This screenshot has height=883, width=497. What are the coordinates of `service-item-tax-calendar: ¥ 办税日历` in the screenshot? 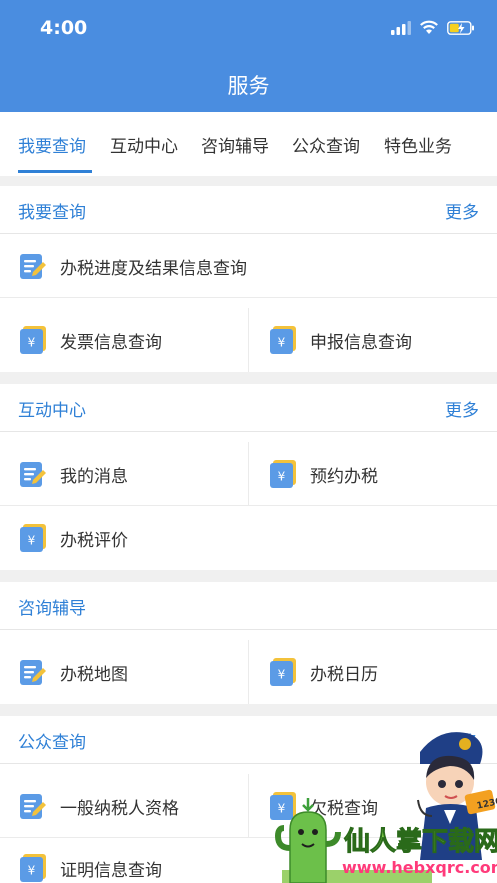 It's located at (323, 672).